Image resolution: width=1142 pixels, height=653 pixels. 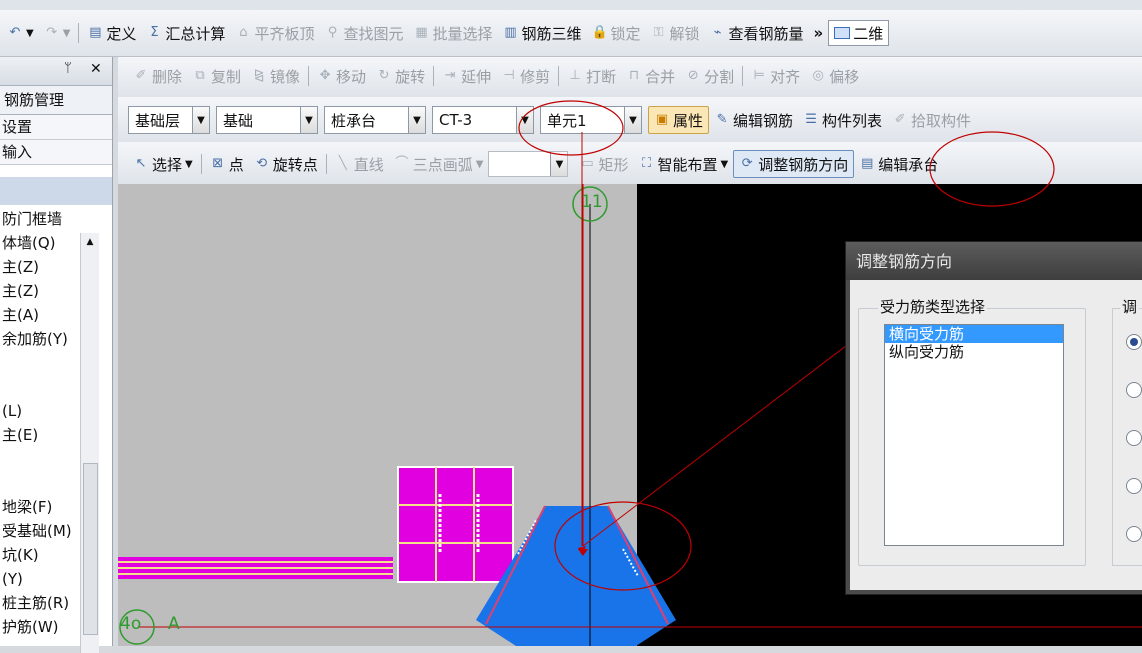 What do you see at coordinates (525, 76) in the screenshot?
I see `trim-button: ⊣ 修剪` at bounding box center [525, 76].